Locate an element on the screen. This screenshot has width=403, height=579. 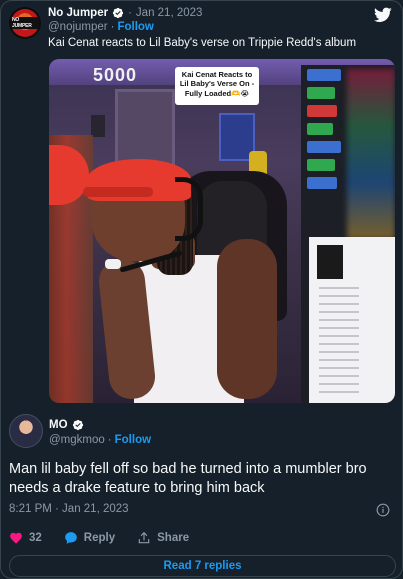
tweet-timestamp: 8:21 PM · Jan 21, 2023 is located at coordinates (69, 509).